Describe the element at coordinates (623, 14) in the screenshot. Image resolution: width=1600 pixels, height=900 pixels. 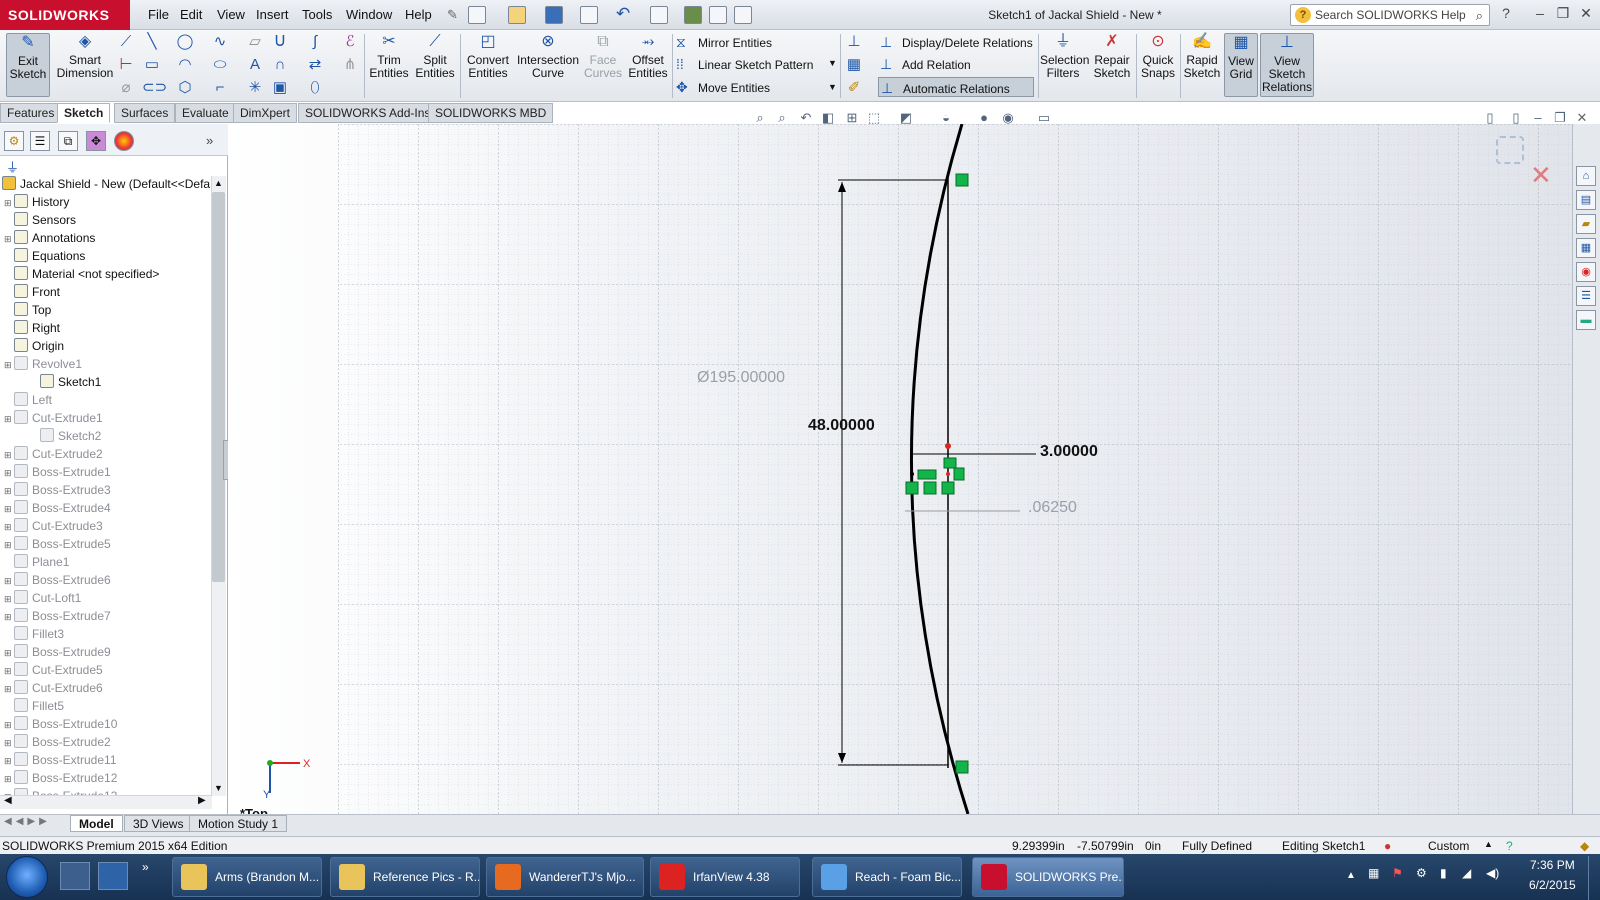
I see `undo-icon: ↶` at that location.